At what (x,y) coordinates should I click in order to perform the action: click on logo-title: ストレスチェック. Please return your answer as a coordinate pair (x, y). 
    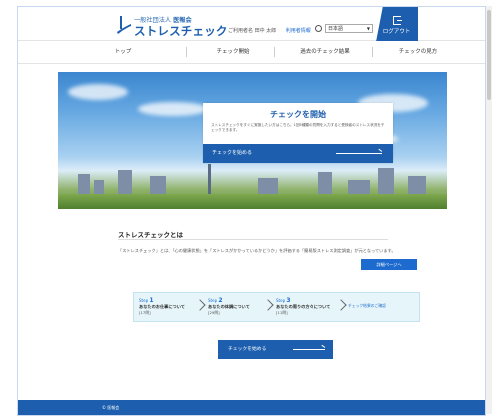
    Looking at the image, I should click on (181, 31).